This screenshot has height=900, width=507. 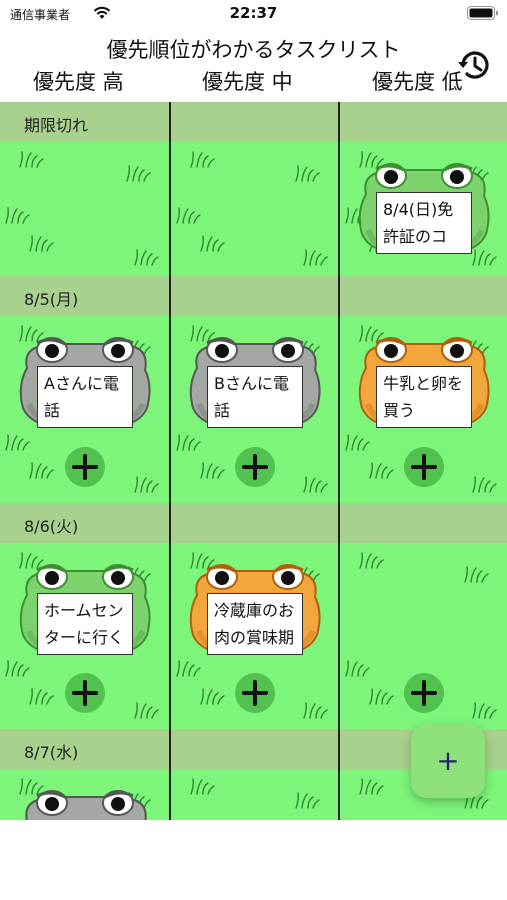 I want to click on column-header-medium: 優先度 中, so click(x=247, y=82).